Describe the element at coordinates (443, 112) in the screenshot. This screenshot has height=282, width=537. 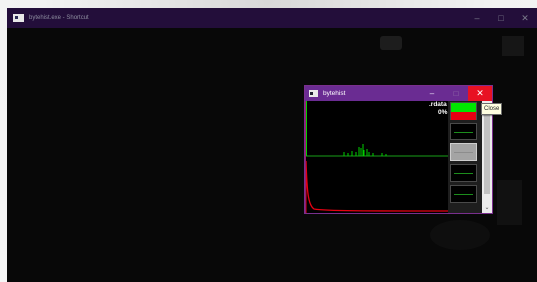
I see `percent-label: 0%` at that location.